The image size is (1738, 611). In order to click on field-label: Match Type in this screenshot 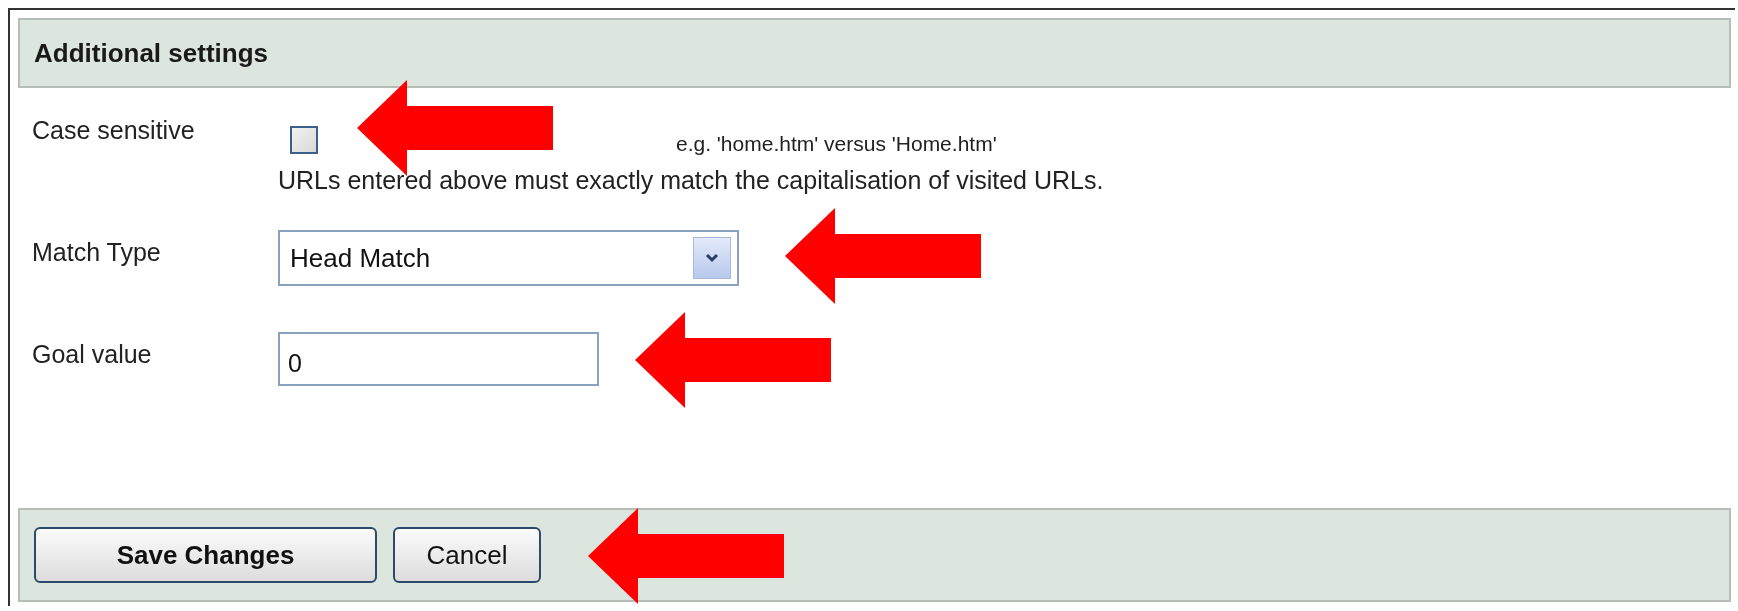, I will do `click(97, 252)`.